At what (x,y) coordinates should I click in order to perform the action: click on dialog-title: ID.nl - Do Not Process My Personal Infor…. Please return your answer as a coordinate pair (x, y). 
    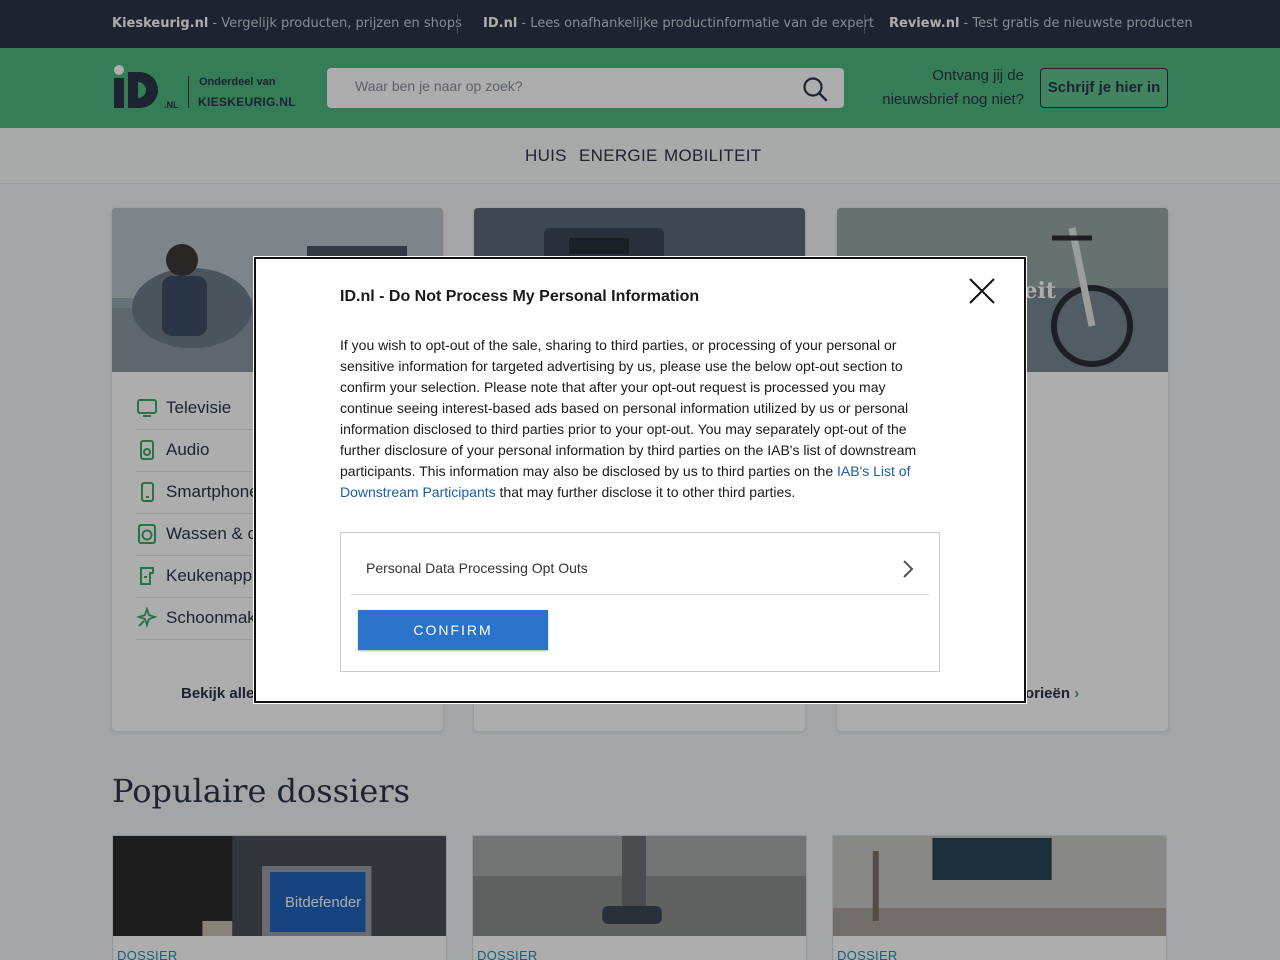
    Looking at the image, I should click on (520, 296).